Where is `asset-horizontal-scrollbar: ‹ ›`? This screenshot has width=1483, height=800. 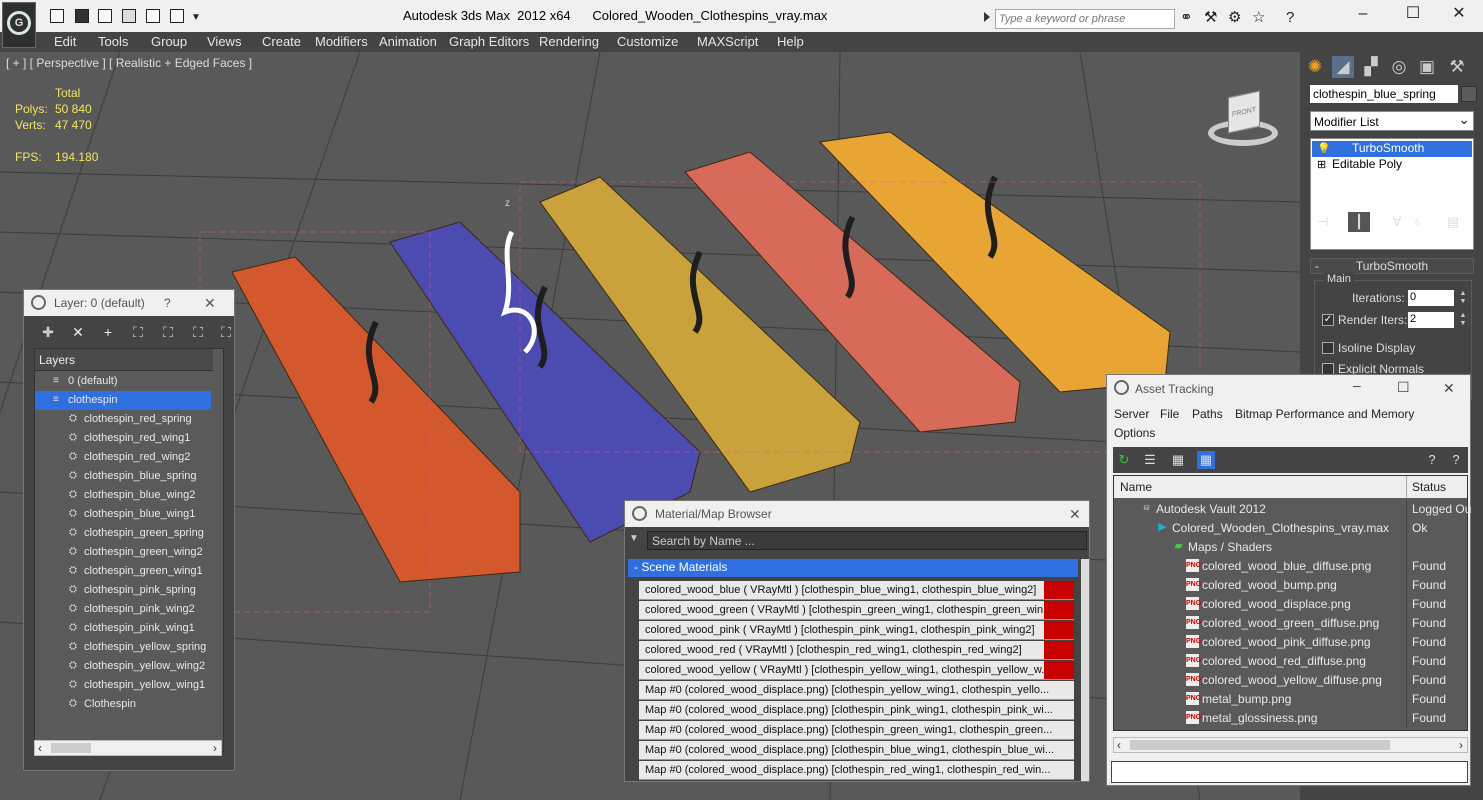
asset-horizontal-scrollbar: ‹ › is located at coordinates (1290, 745).